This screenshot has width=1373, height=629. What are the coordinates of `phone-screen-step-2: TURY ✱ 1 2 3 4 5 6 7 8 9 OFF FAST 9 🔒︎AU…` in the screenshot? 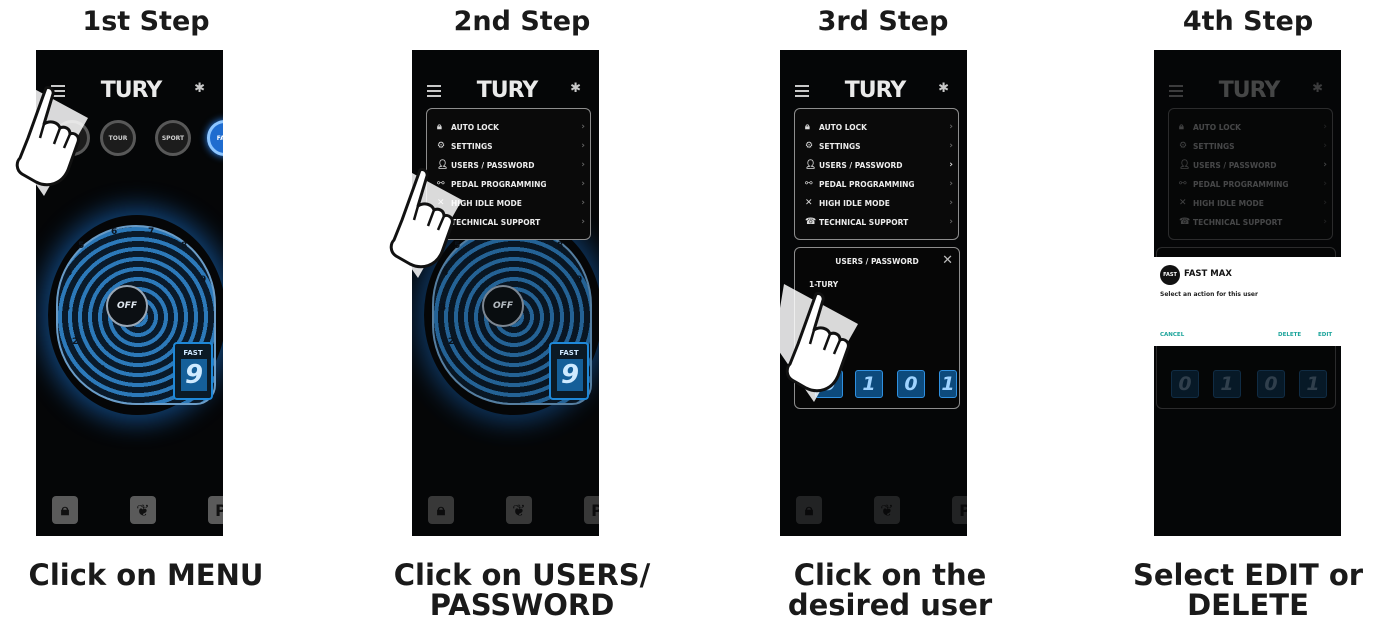 It's located at (505, 293).